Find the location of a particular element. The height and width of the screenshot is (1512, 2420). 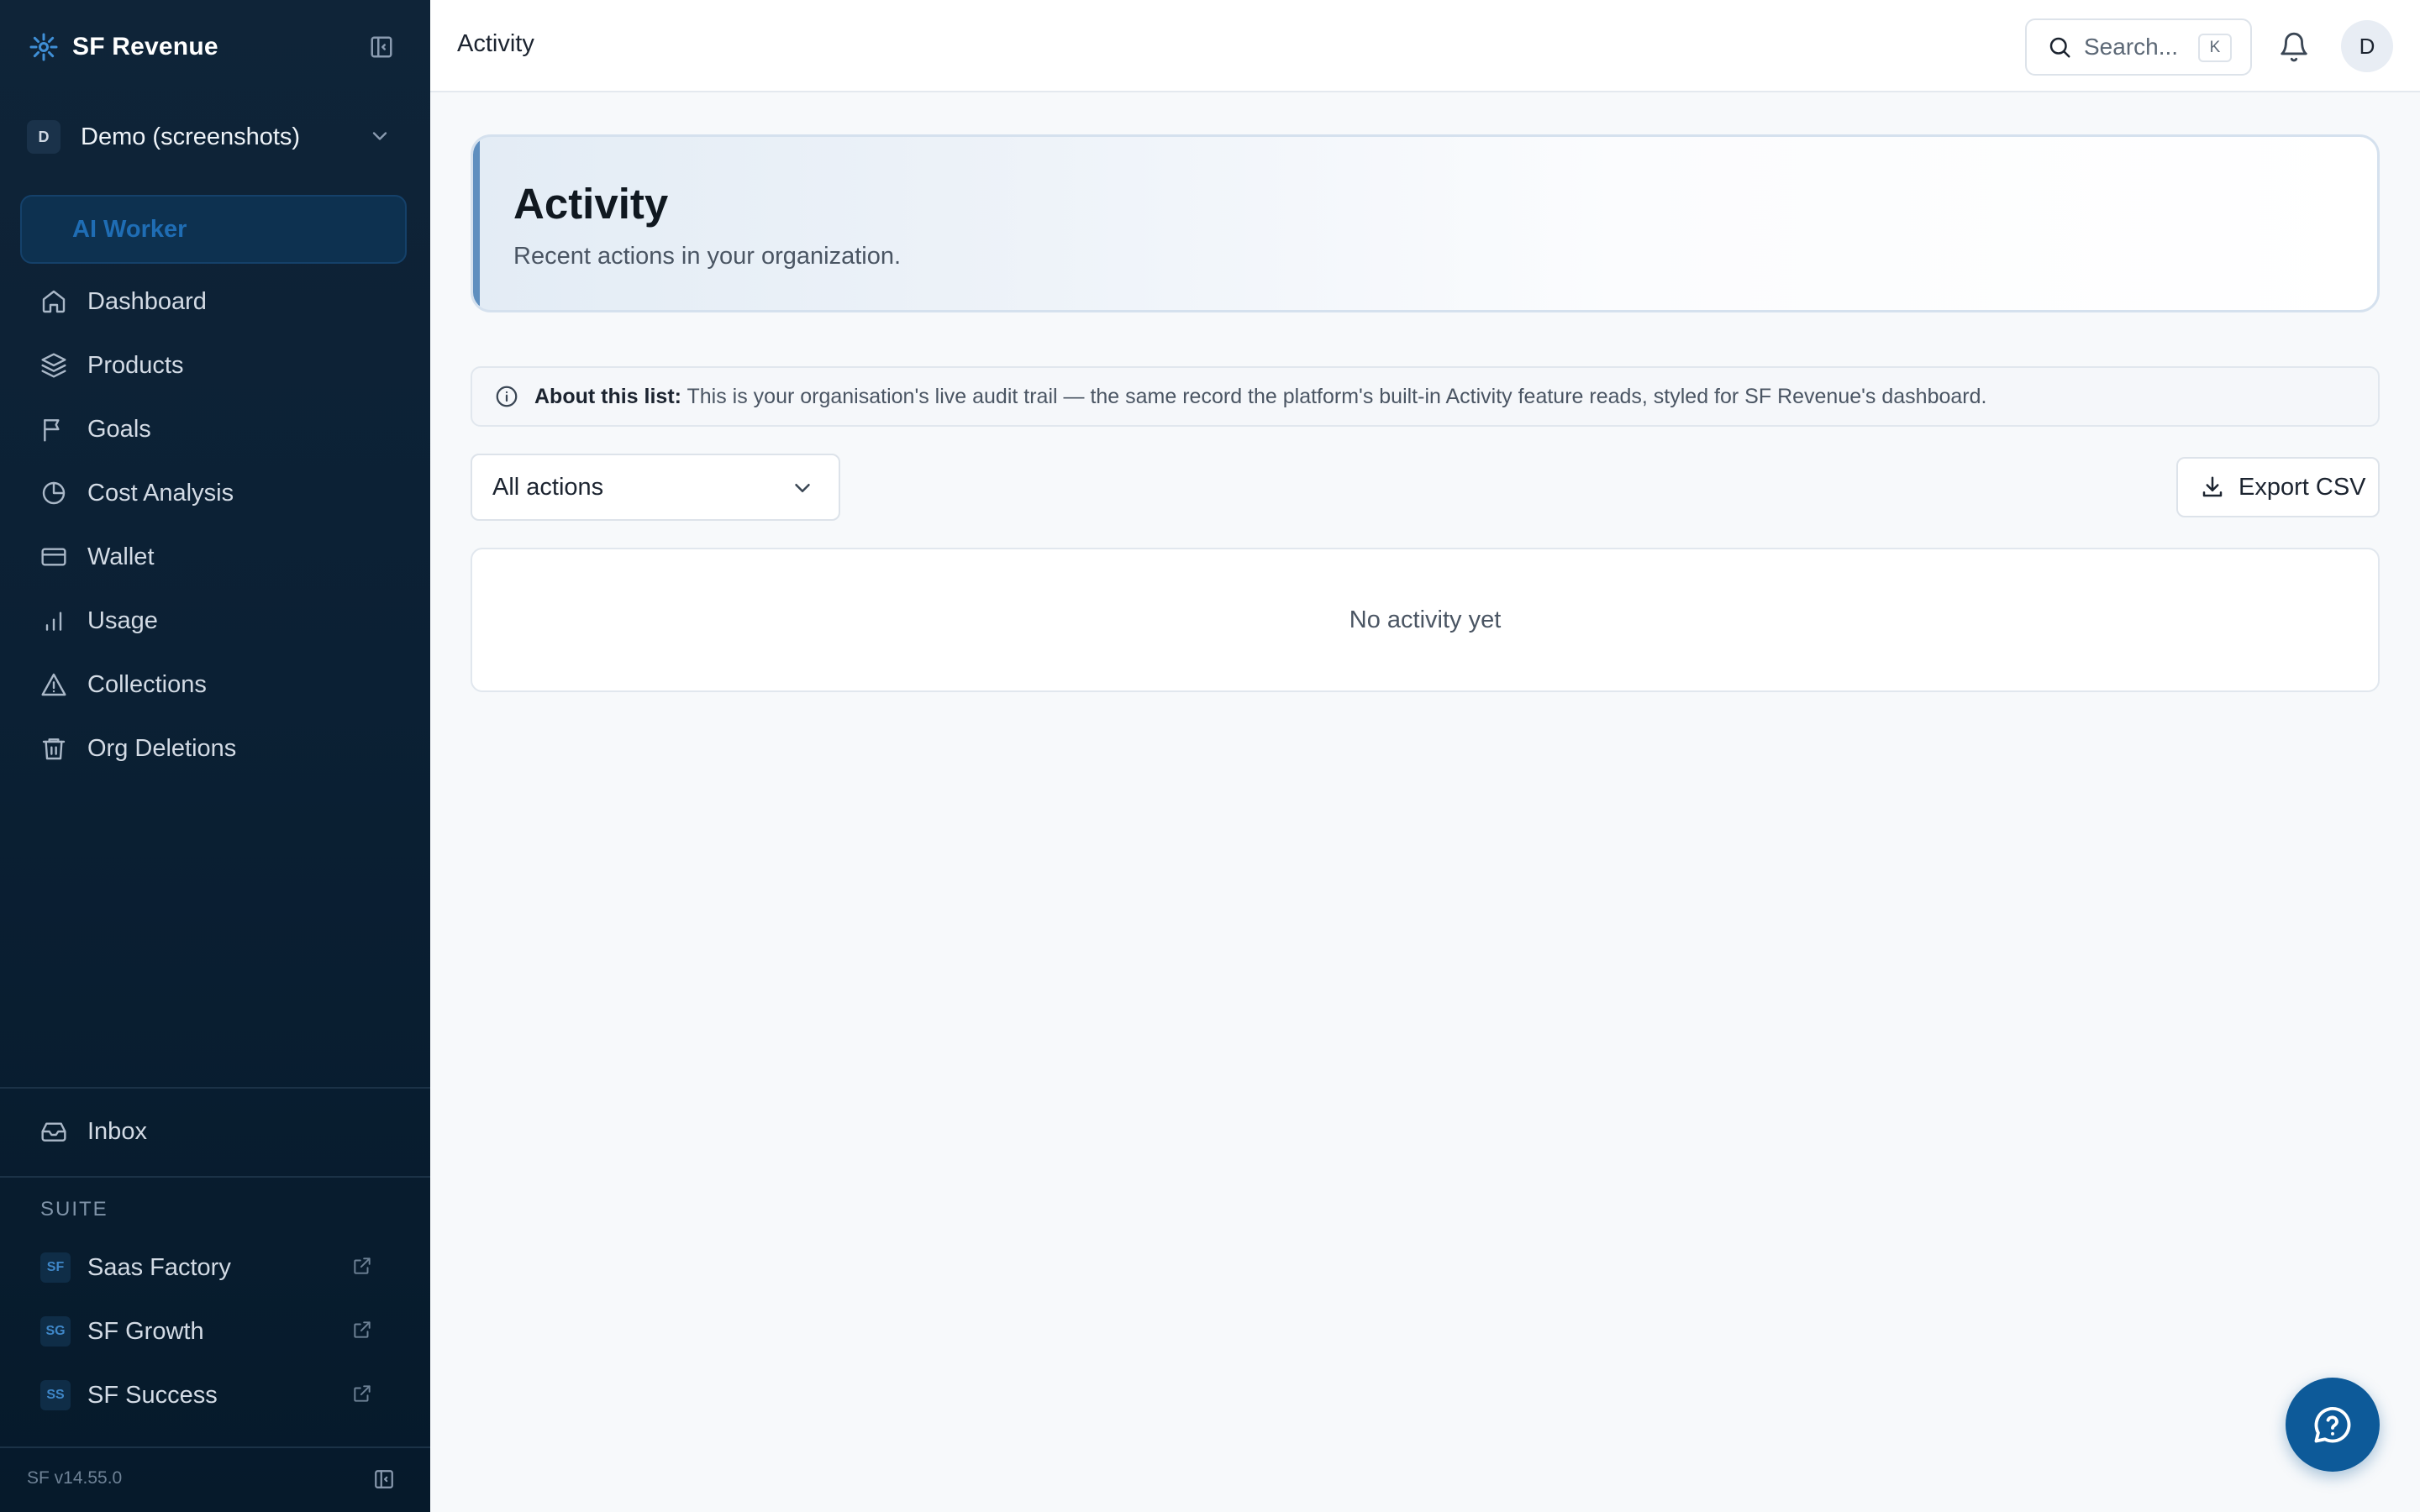

pie-chart-icon is located at coordinates (54, 493).